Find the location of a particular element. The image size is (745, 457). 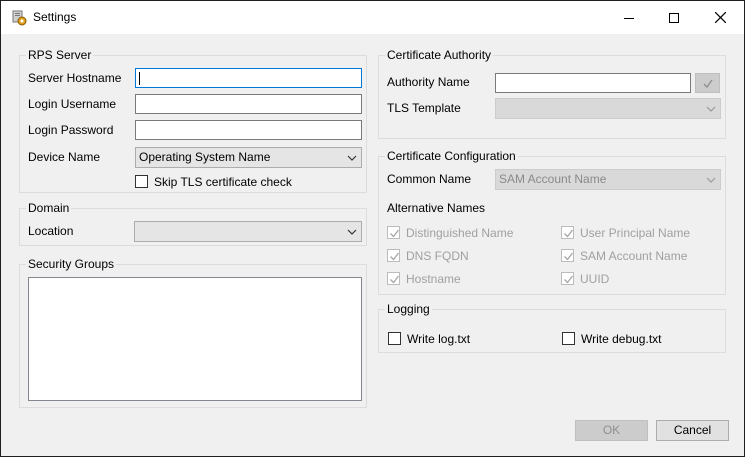

login-username-label: Login Username is located at coordinates (72, 104).